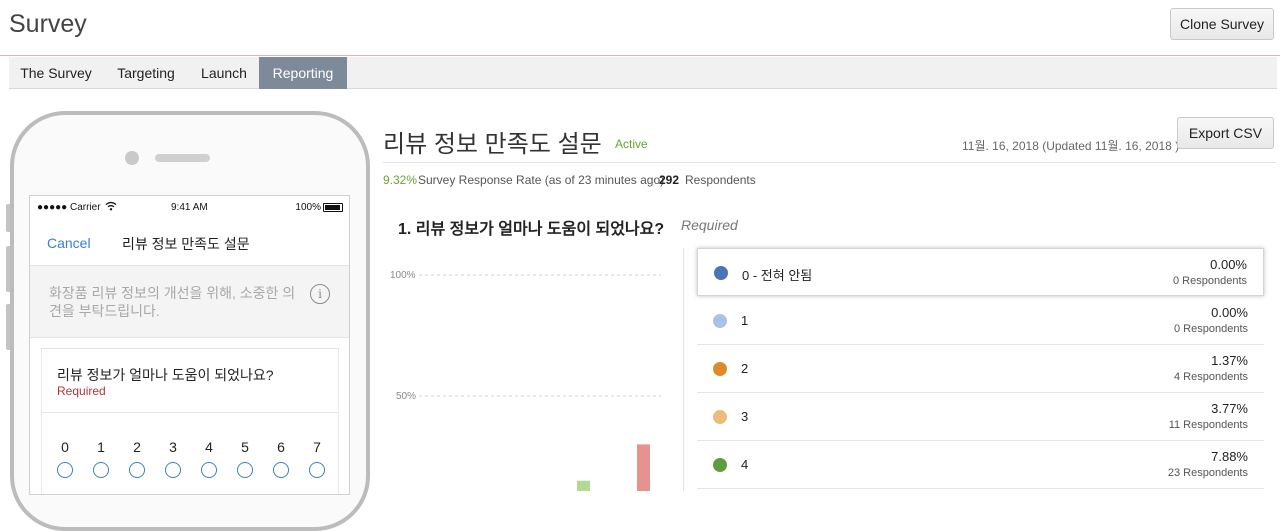 This screenshot has height=531, width=1280. Describe the element at coordinates (69, 207) in the screenshot. I see `carrier-label: ●●●●● Carrier` at that location.